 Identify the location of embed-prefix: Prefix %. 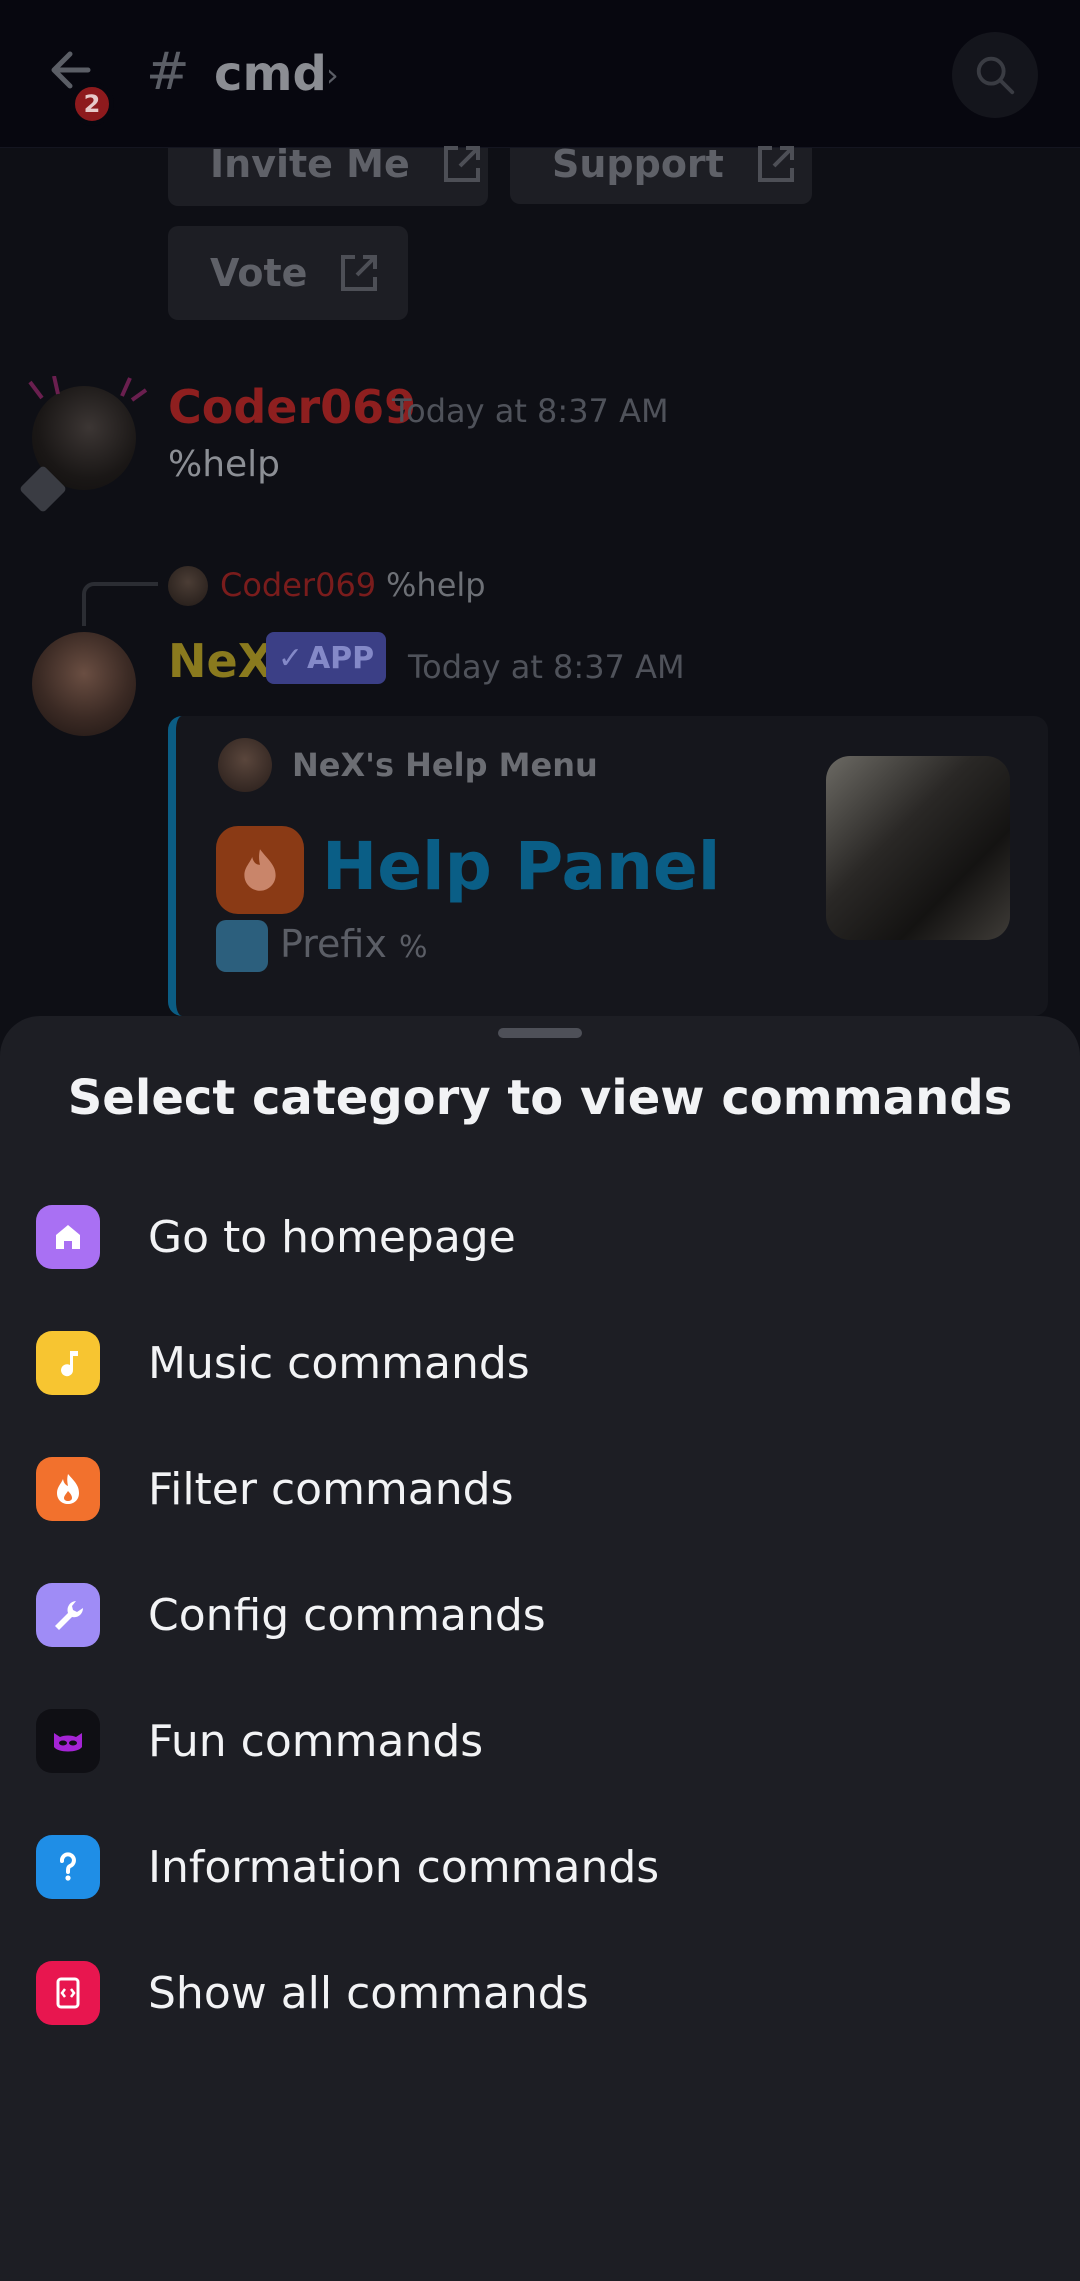
(353, 944).